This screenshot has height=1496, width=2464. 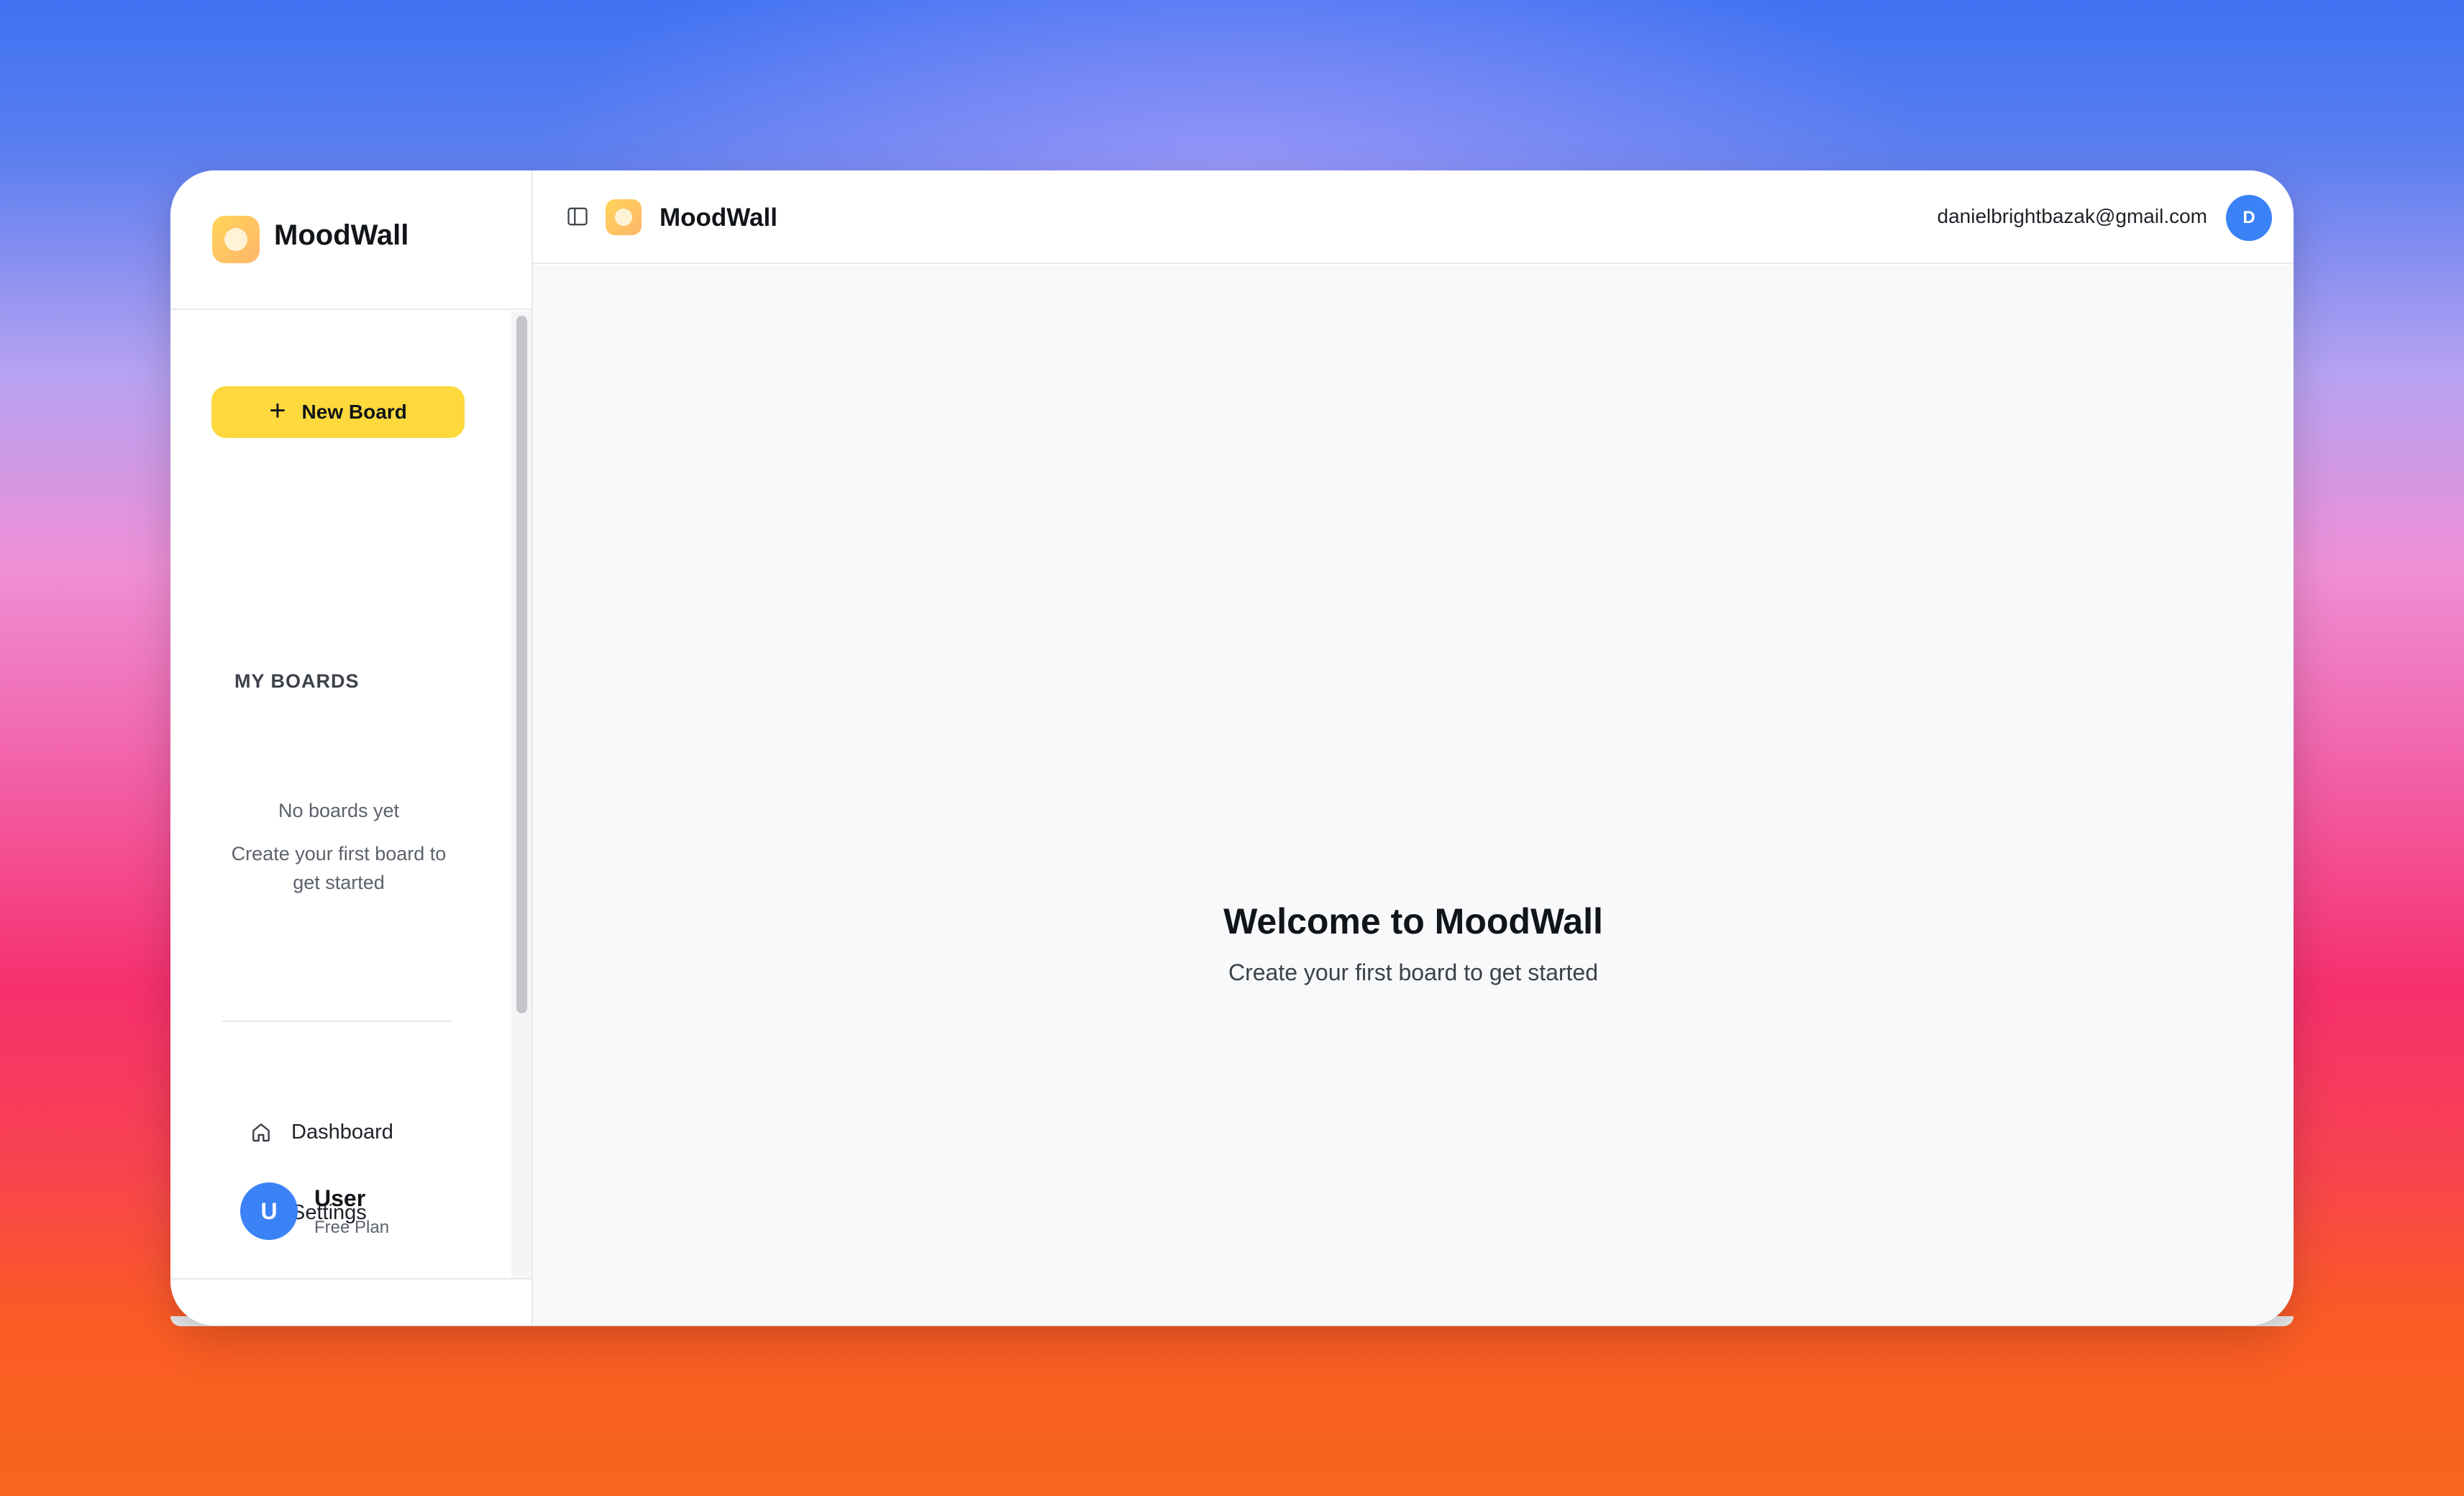 I want to click on sidebar-item-dashboard: Dashboard, so click(x=321, y=1132).